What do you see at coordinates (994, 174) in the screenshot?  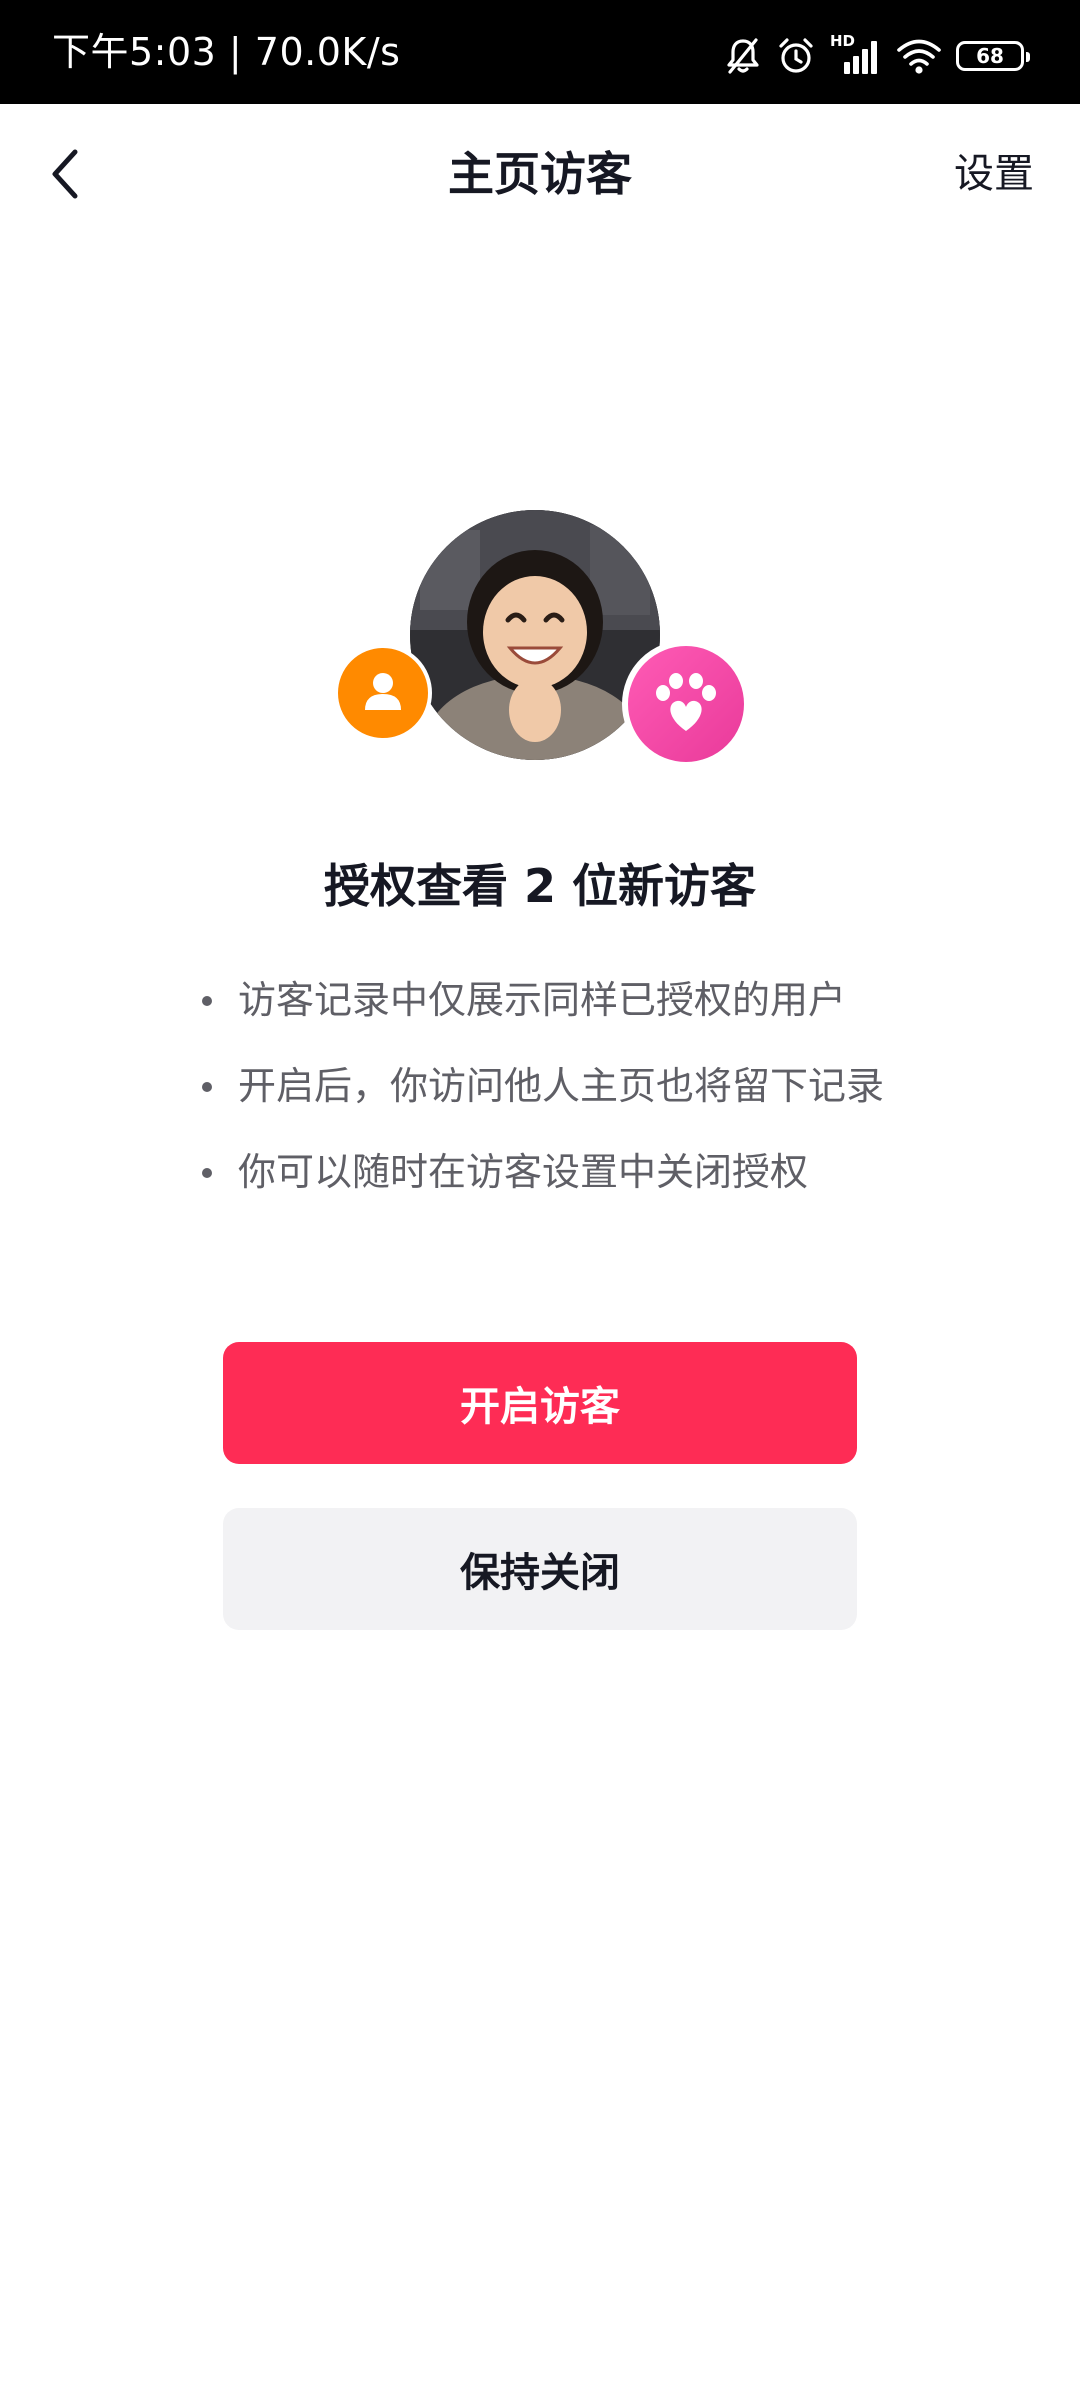 I see `settings-link: 设置` at bounding box center [994, 174].